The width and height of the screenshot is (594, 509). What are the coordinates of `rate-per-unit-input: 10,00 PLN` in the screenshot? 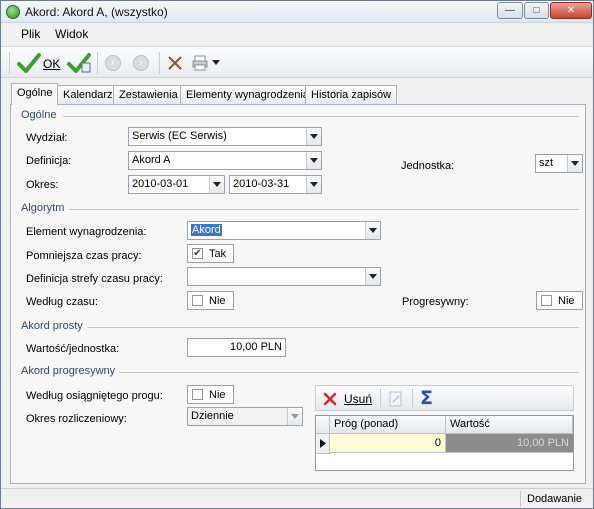 It's located at (236, 347).